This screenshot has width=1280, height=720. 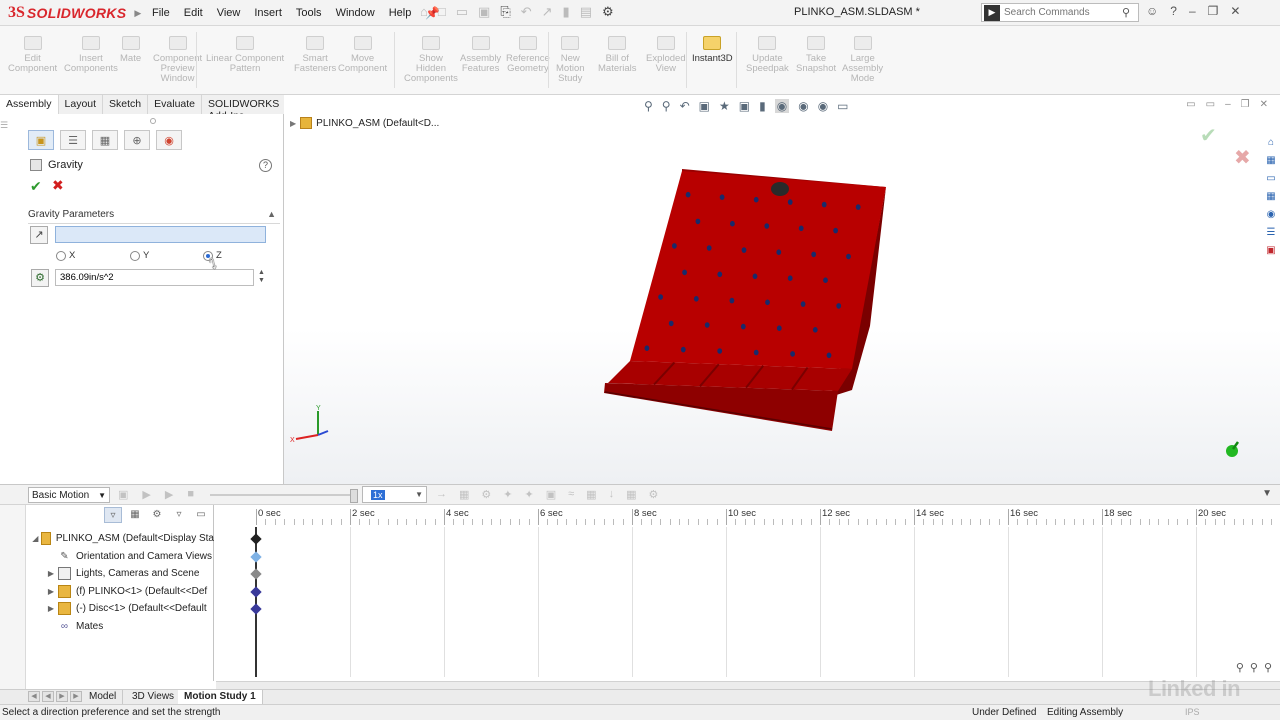 I want to click on solidworks-logo: 3S SOLIDWORKS ▶, so click(x=74, y=13).